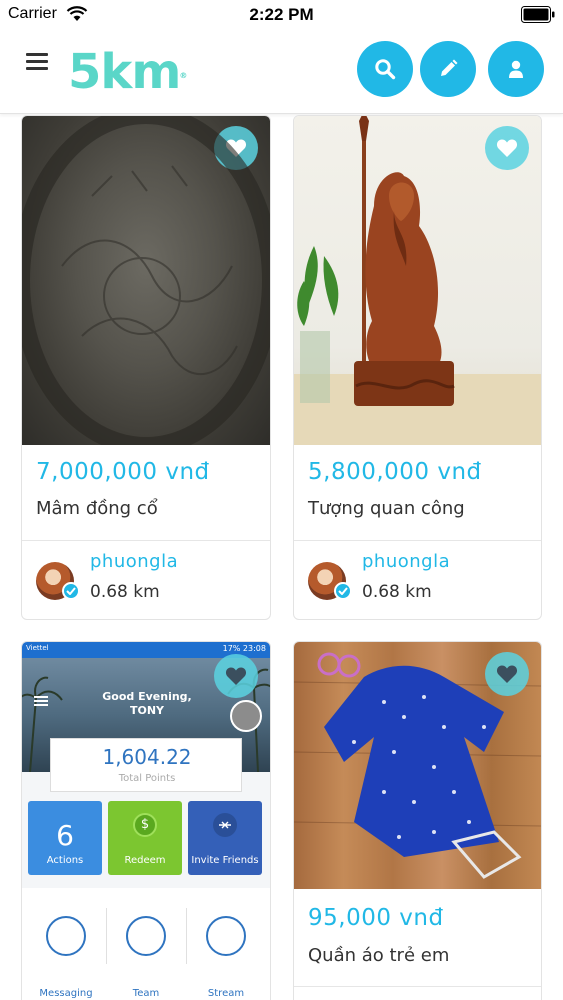  I want to click on status-bar: Carrier 2:22 PM, so click(281, 15).